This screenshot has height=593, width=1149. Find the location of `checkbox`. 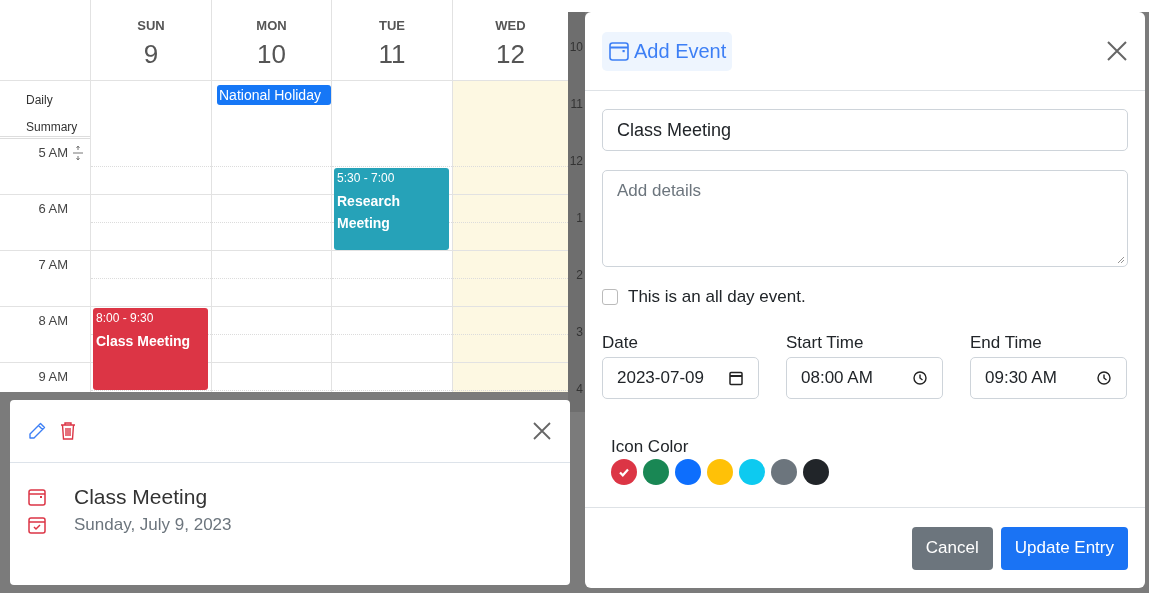

checkbox is located at coordinates (610, 297).